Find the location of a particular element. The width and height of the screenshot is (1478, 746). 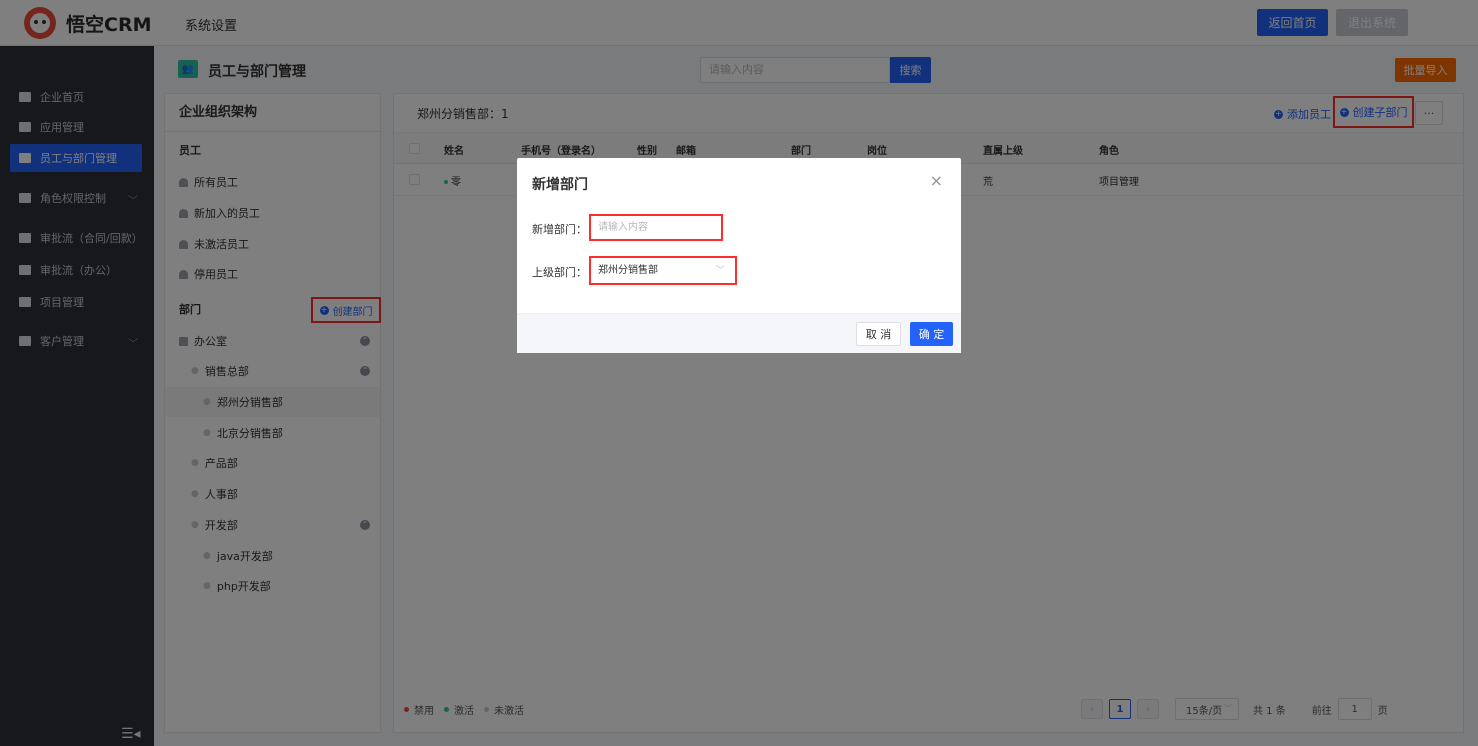

parent-dept-label: 上级部门： is located at coordinates (559, 272).